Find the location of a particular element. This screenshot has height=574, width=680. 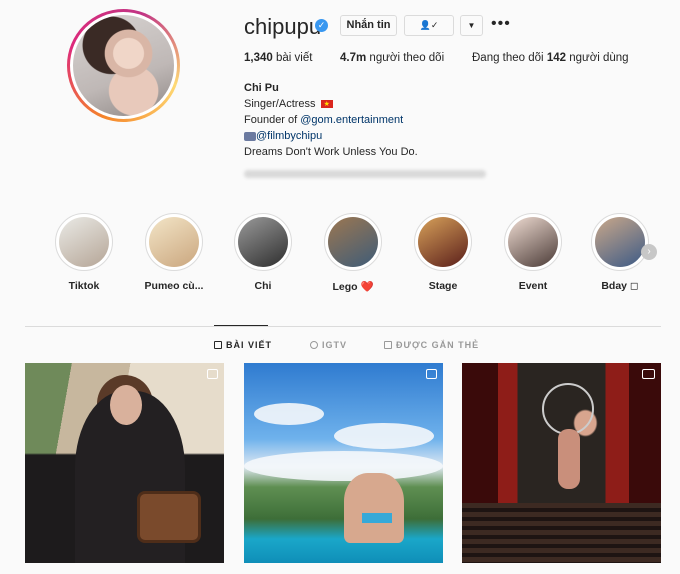

highlight-label: Chi is located at coordinates (263, 286).